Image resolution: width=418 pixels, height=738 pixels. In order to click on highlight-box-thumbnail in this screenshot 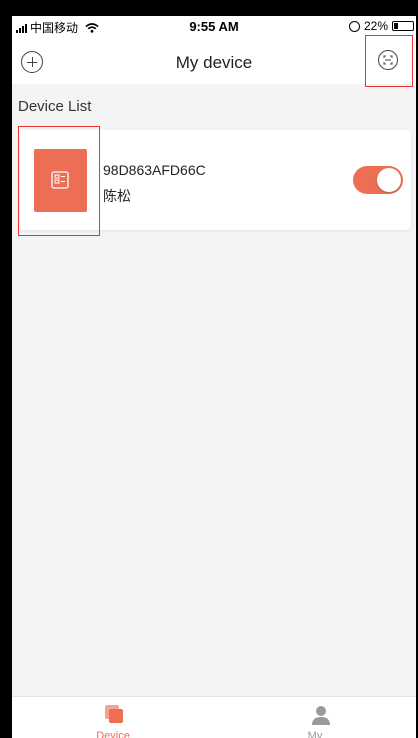, I will do `click(59, 181)`.